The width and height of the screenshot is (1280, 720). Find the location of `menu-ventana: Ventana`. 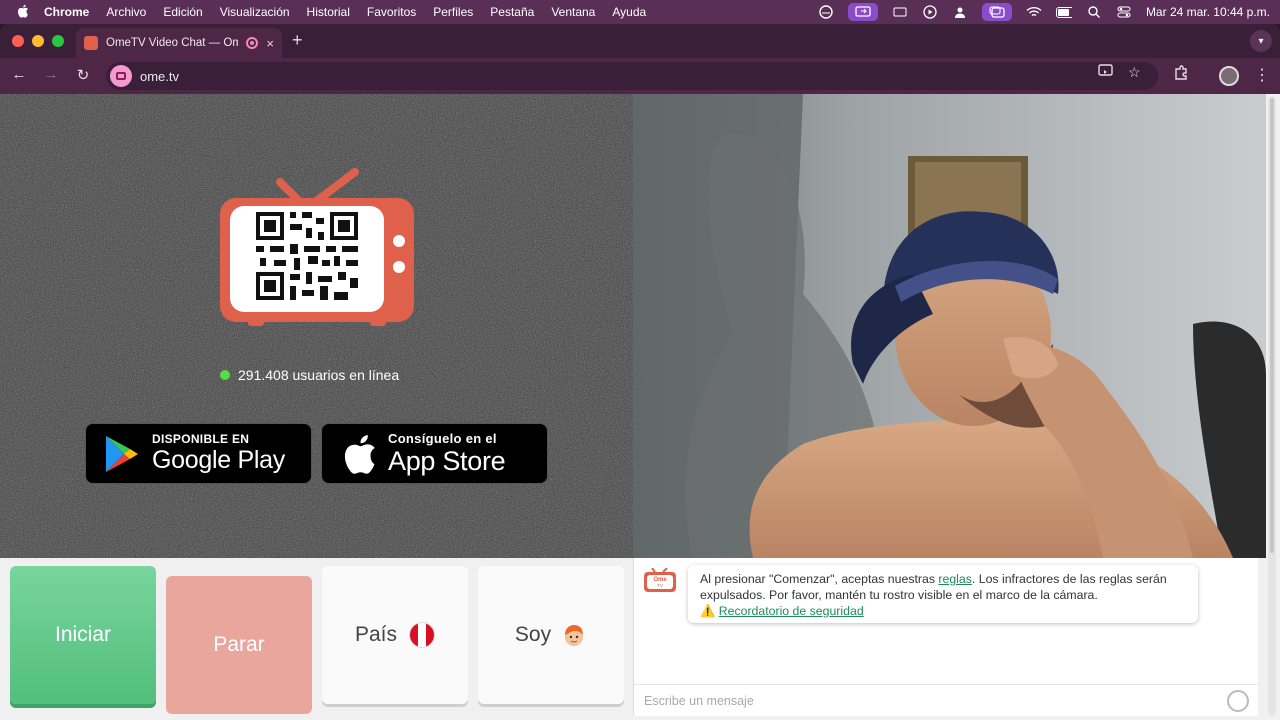

menu-ventana: Ventana is located at coordinates (573, 12).